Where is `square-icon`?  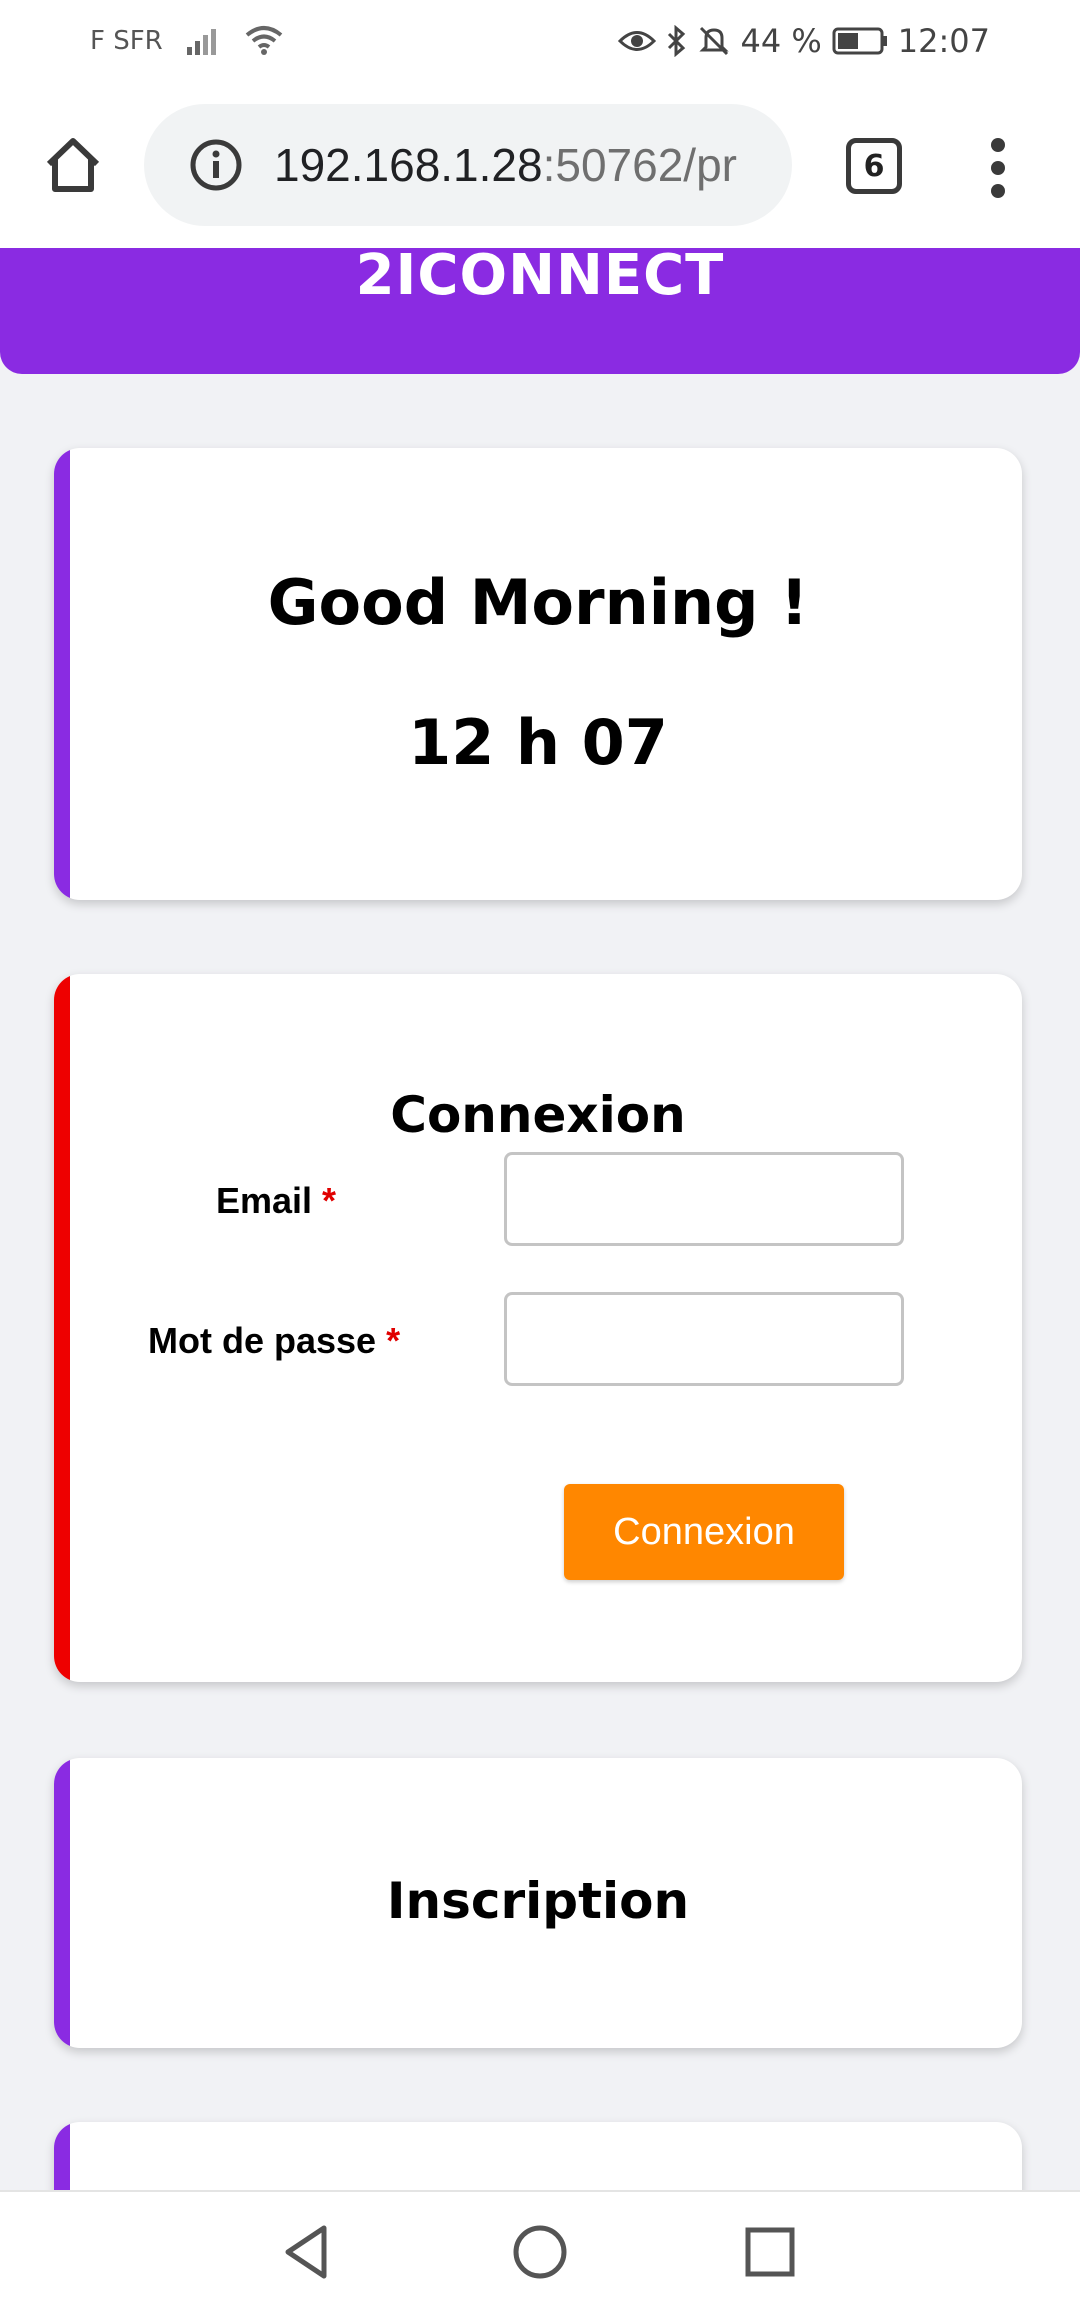
square-icon is located at coordinates (770, 2252).